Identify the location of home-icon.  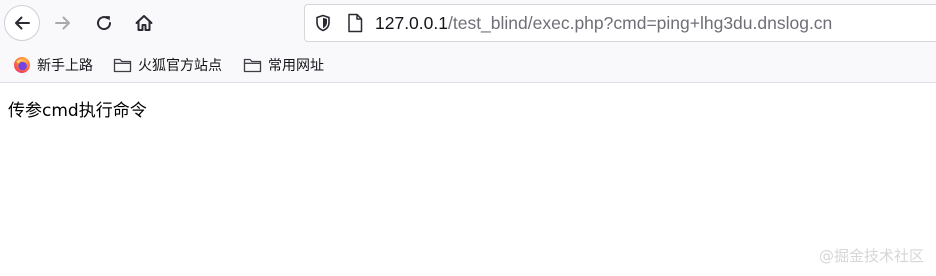
(144, 23).